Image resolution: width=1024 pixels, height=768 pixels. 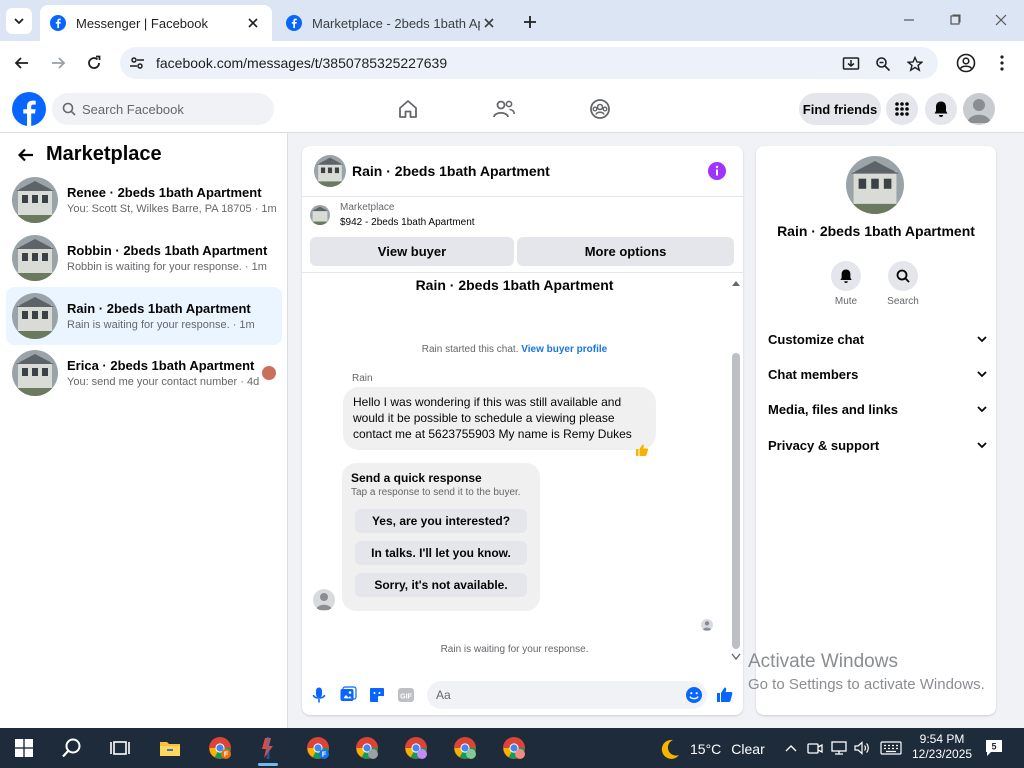 What do you see at coordinates (903, 284) in the screenshot?
I see `search-action: Search` at bounding box center [903, 284].